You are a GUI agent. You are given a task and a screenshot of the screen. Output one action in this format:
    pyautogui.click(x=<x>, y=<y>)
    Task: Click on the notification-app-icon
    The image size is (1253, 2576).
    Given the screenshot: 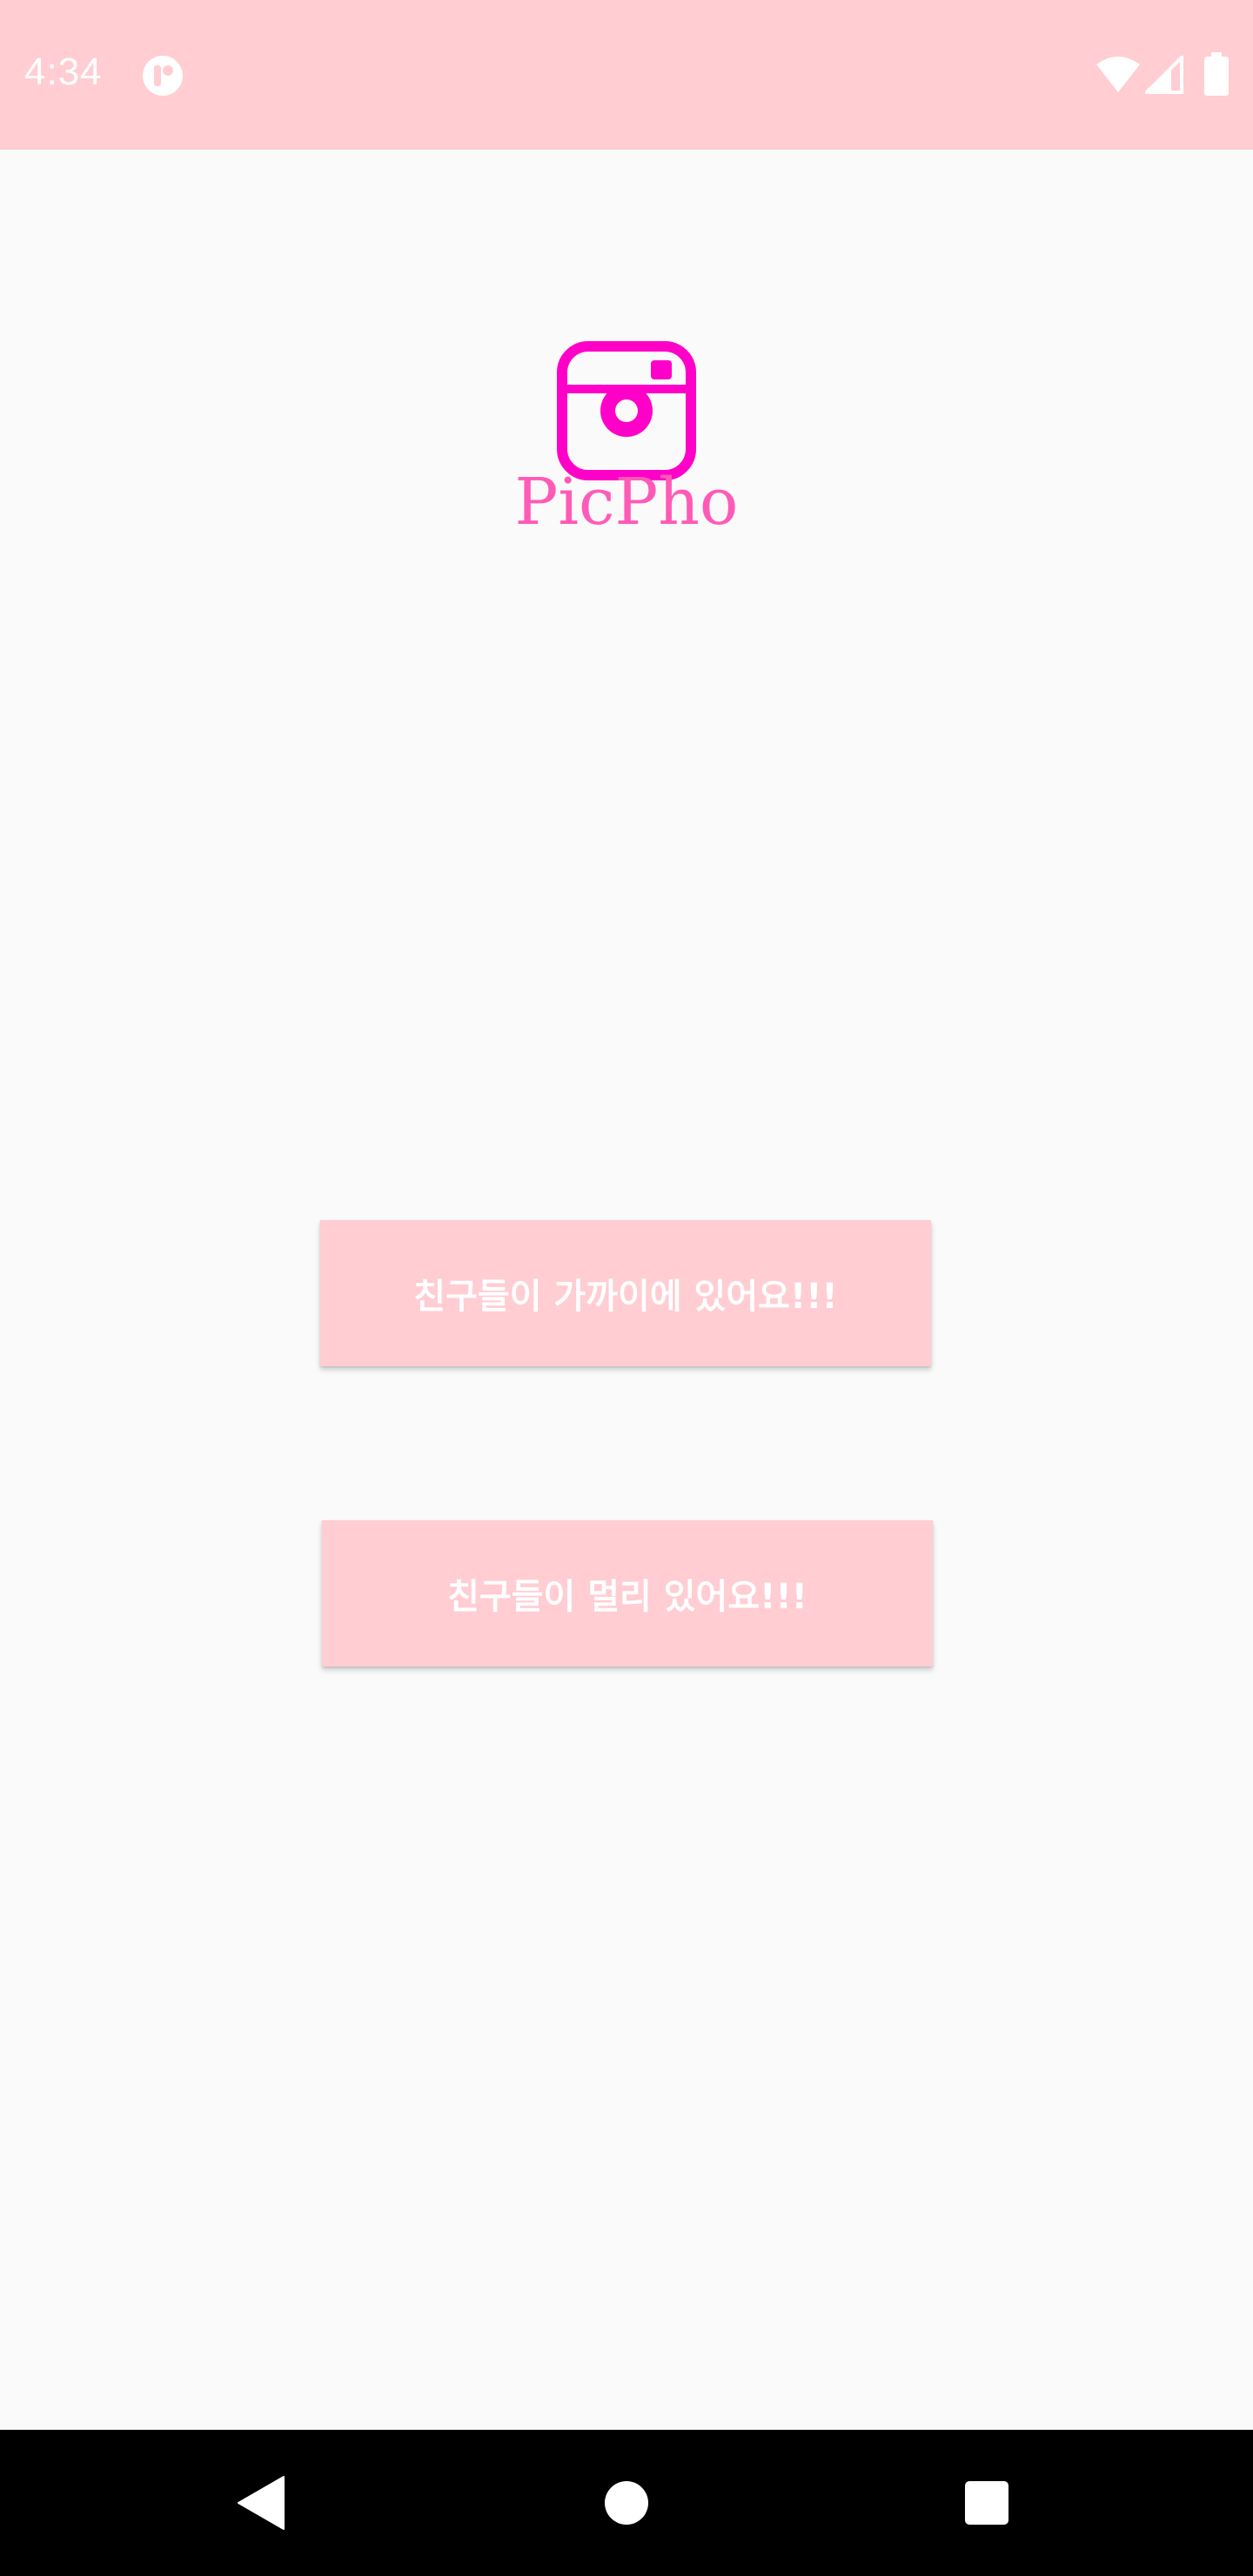 What is the action you would take?
    pyautogui.click(x=163, y=76)
    